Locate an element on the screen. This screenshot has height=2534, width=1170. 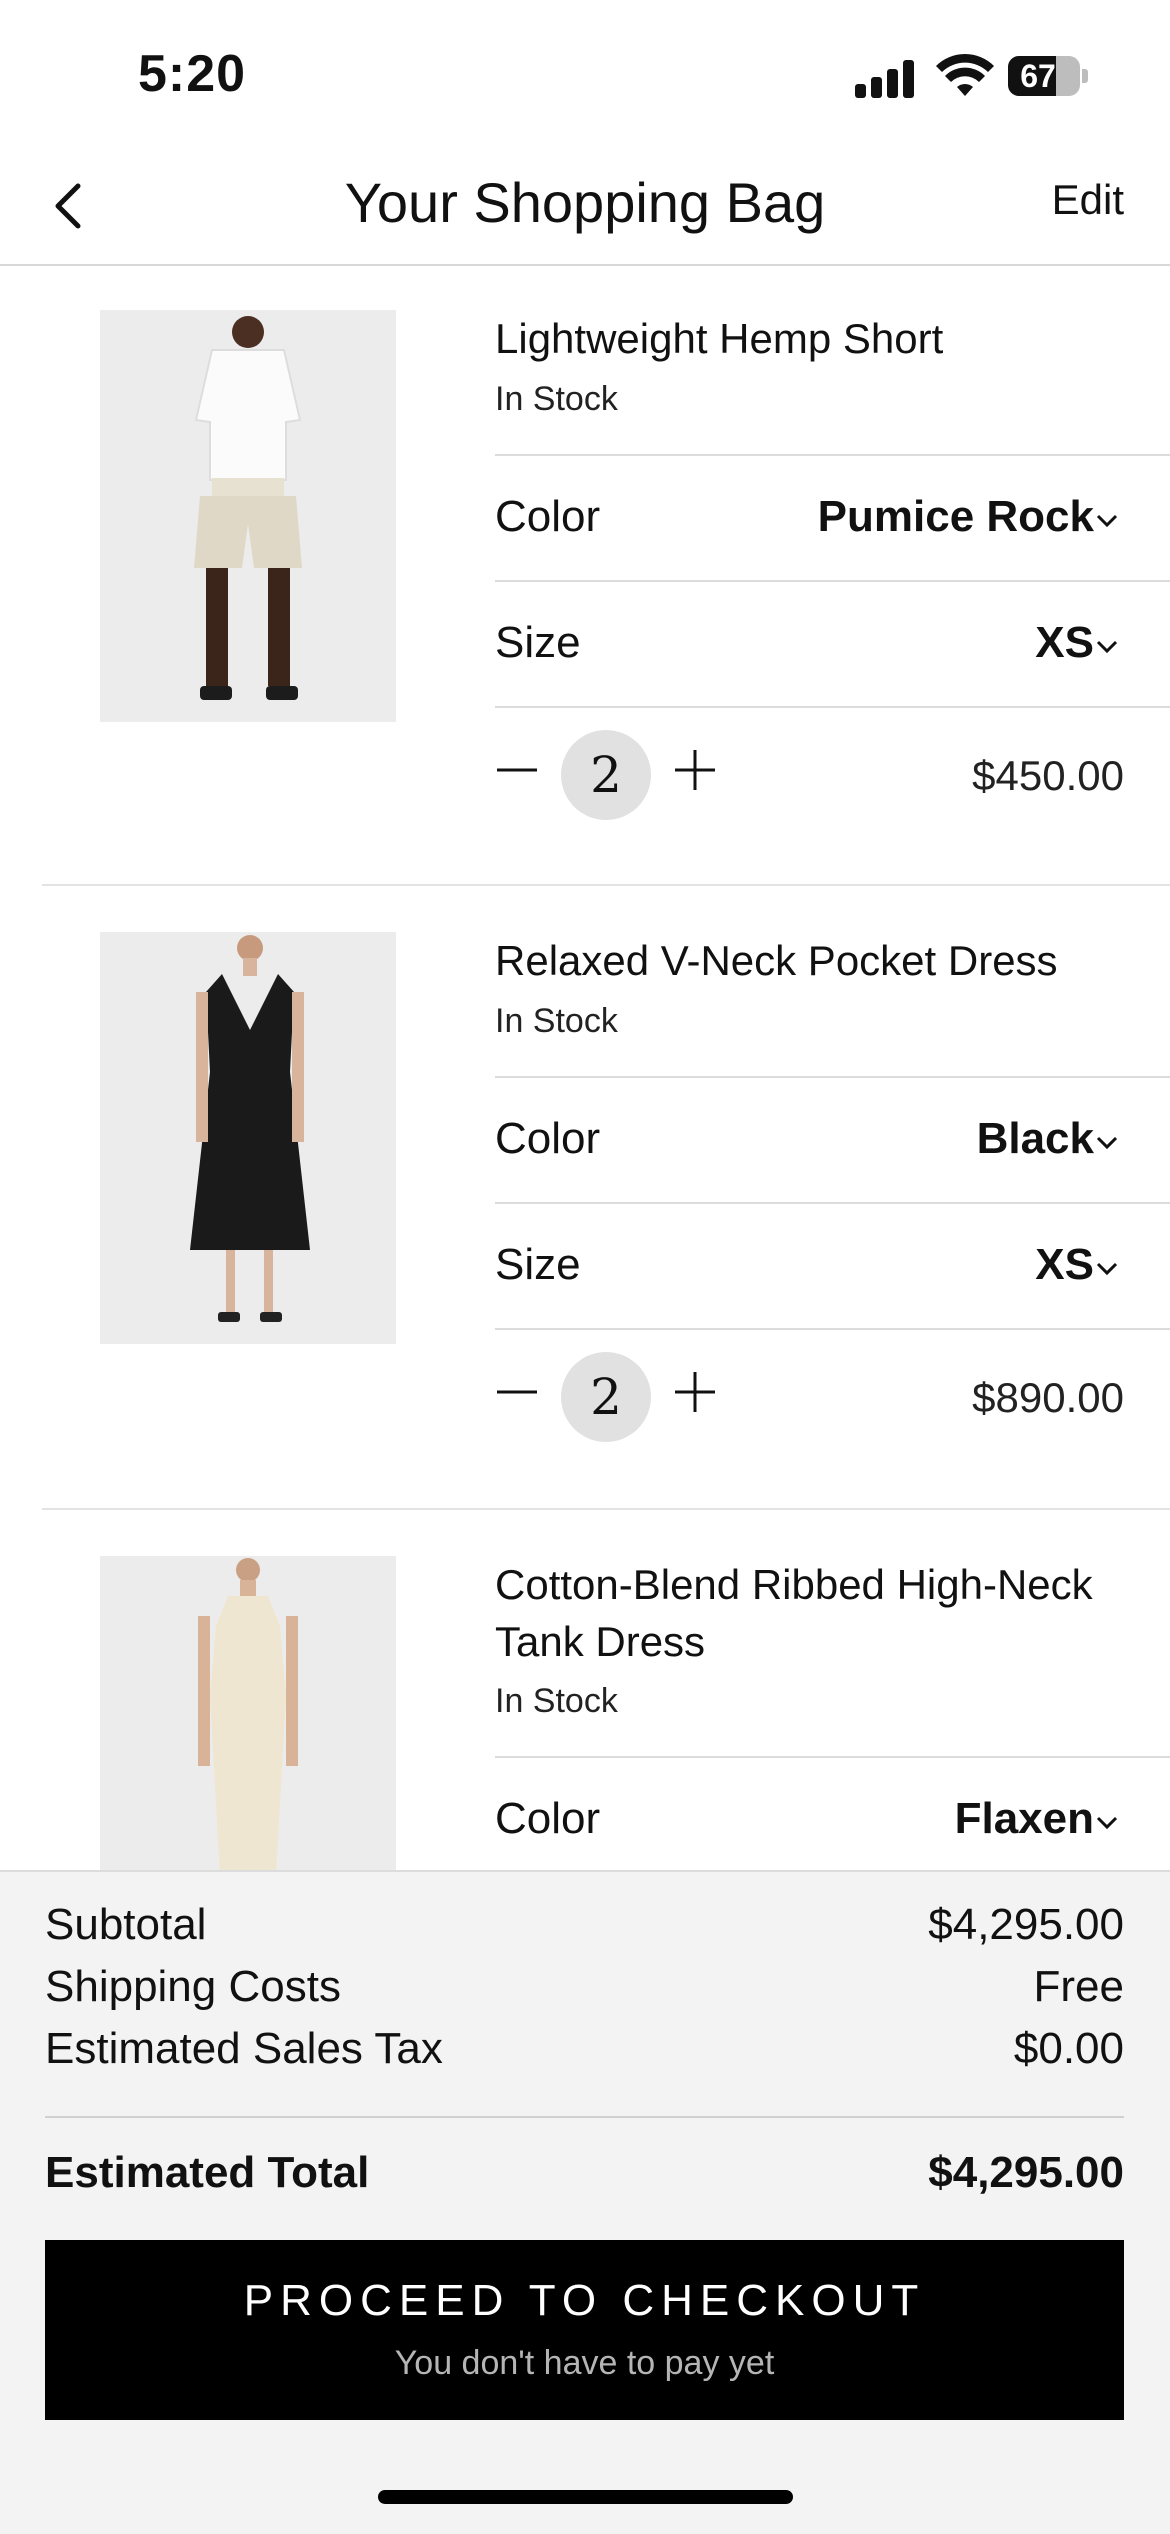
shipping-value: Free is located at coordinates (1078, 1986).